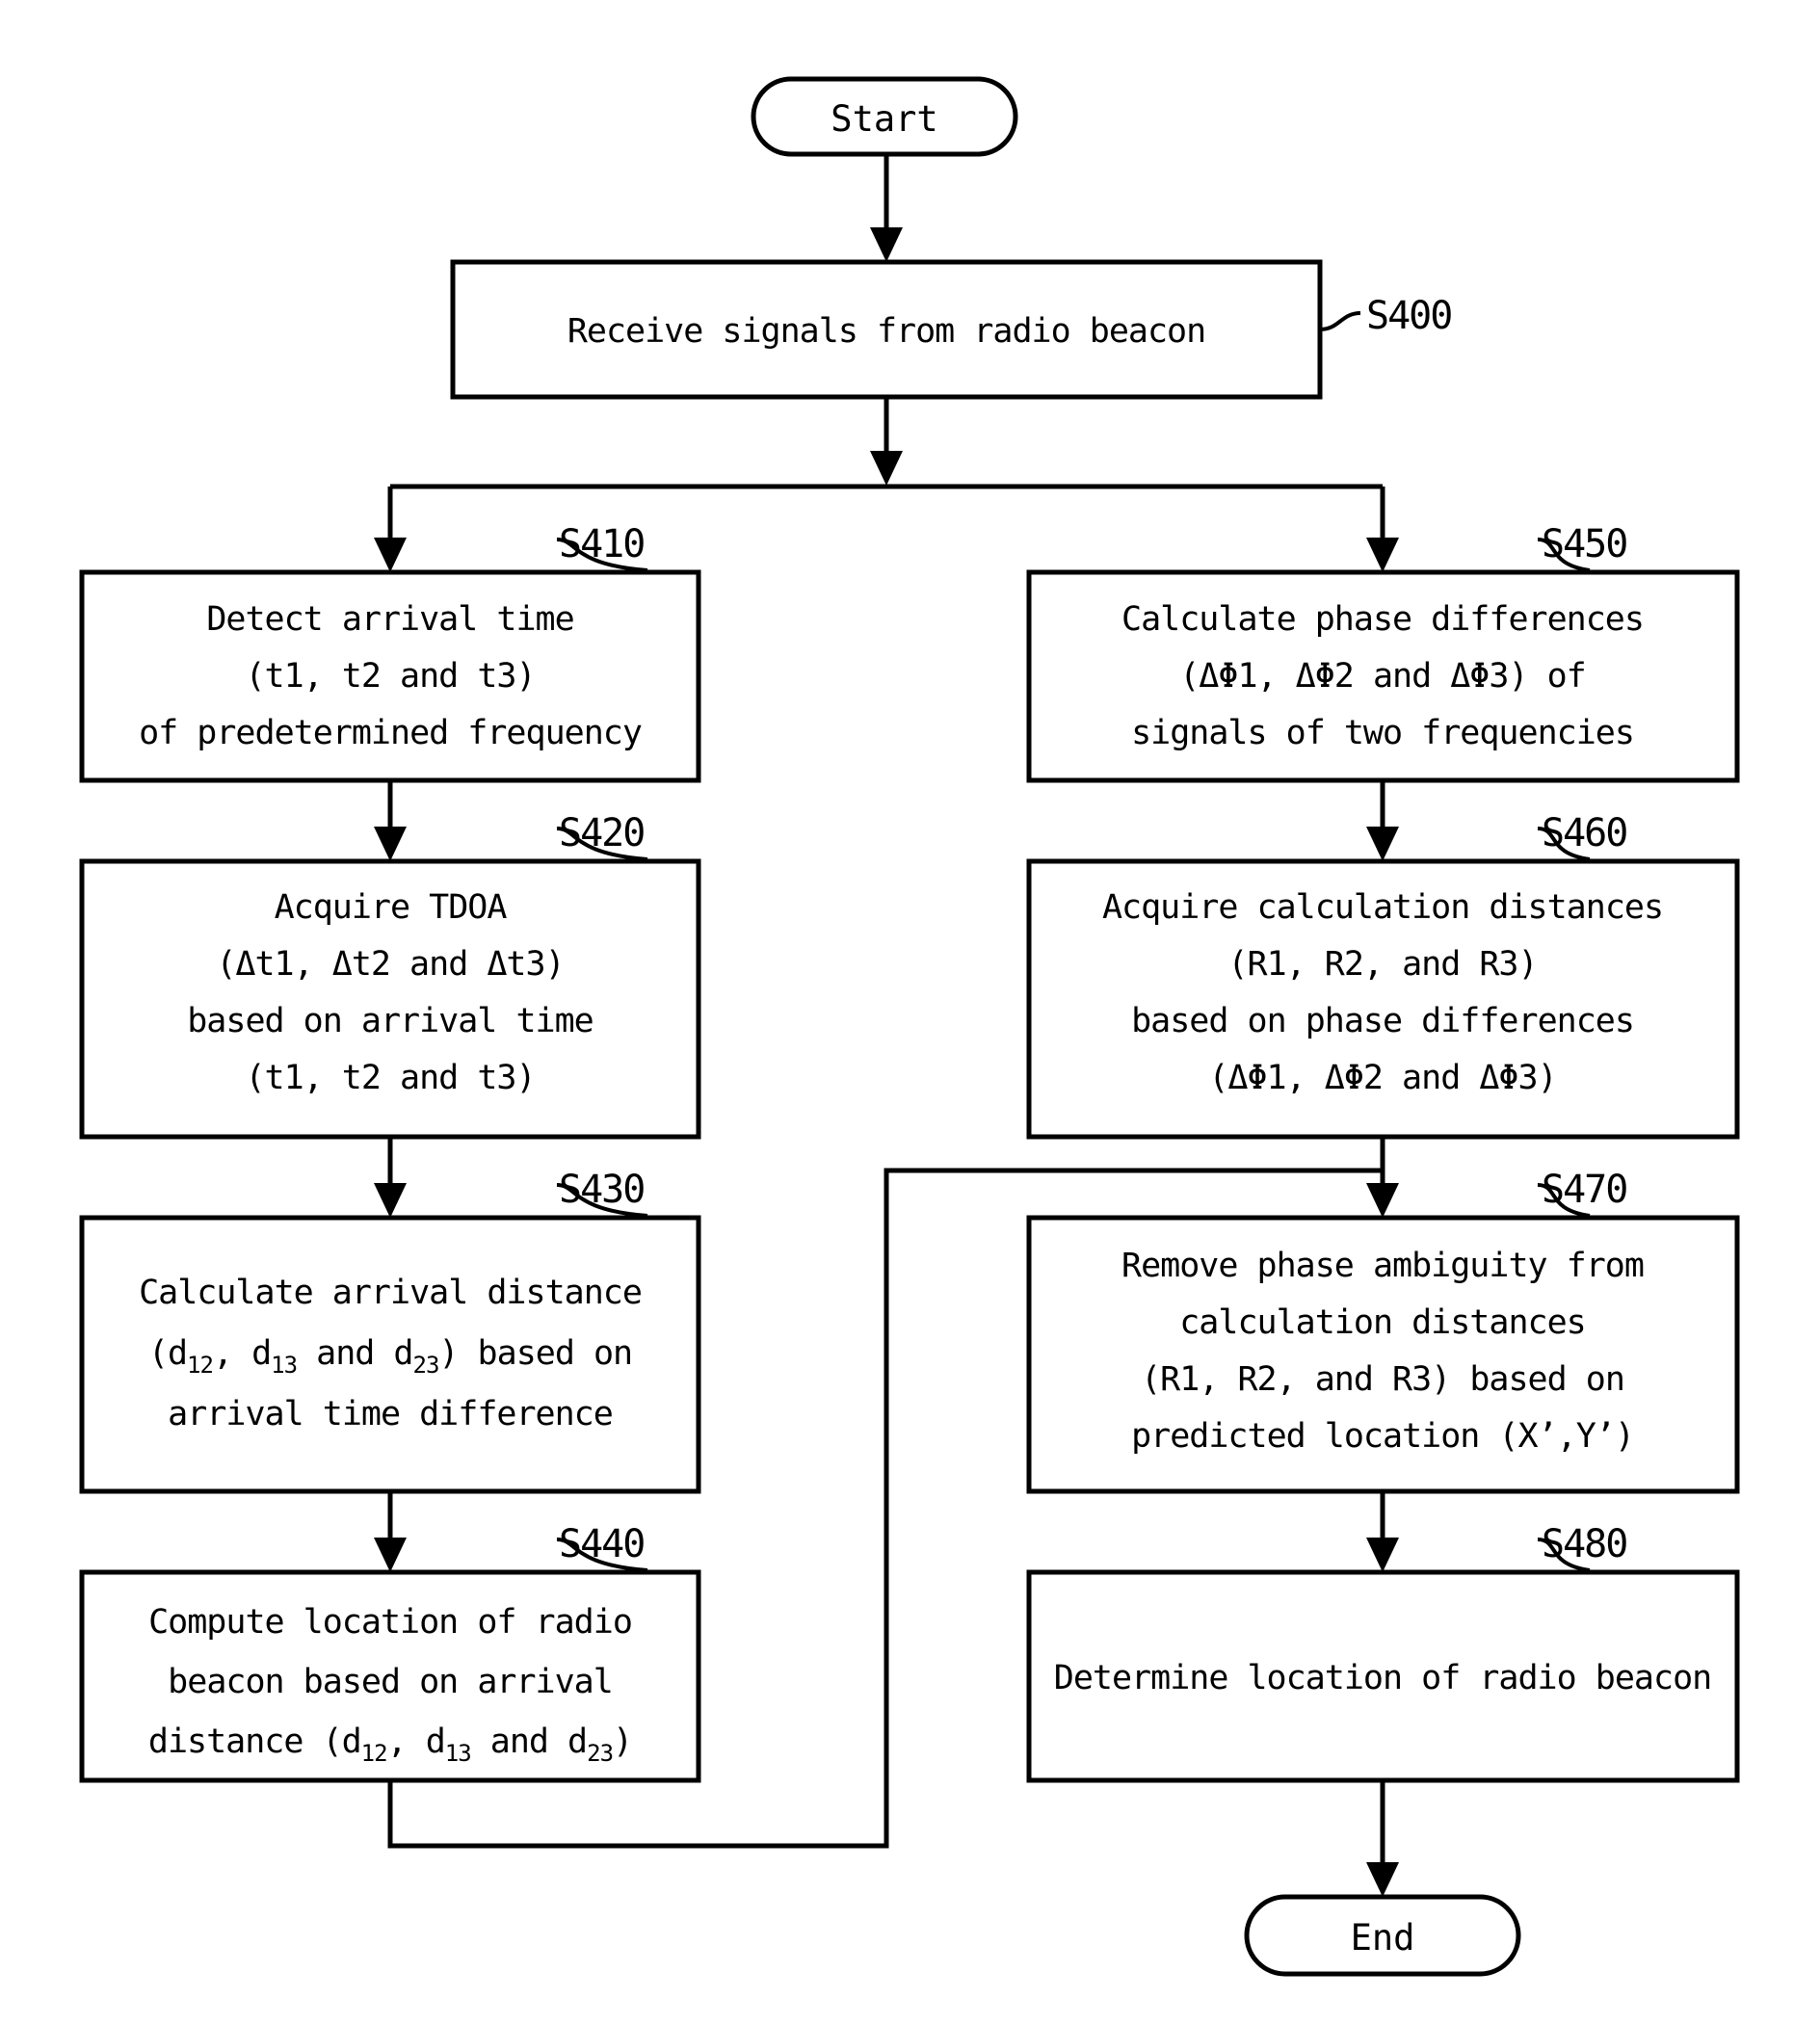  I want to click on s420-line-4: (t1, t2 and t3), so click(390, 1078).